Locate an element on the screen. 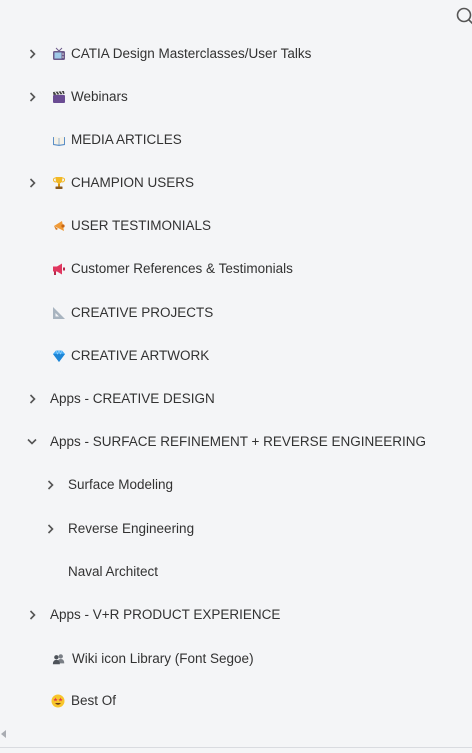 The width and height of the screenshot is (472, 753). nav-item-label: Apps - CREATIVE DESIGN is located at coordinates (132, 398).